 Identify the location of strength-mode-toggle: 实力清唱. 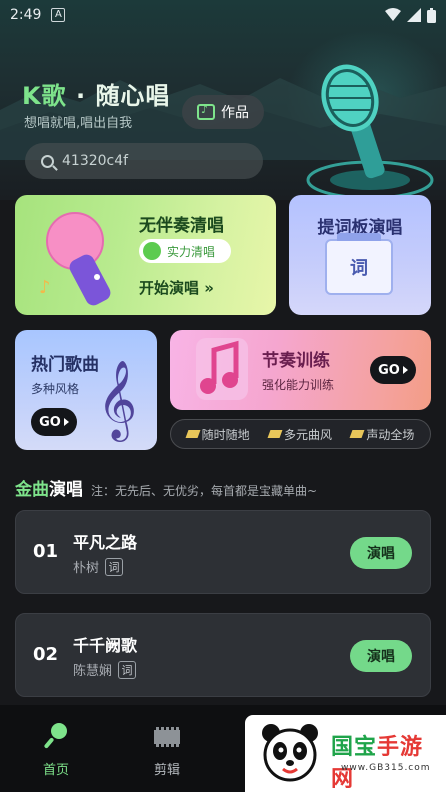
(185, 251).